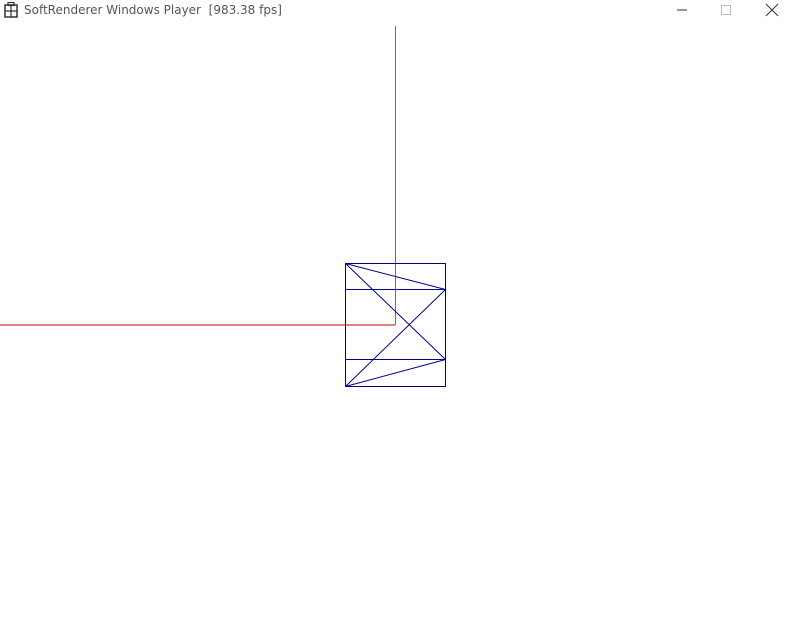  I want to click on maximize-icon, so click(726, 10).